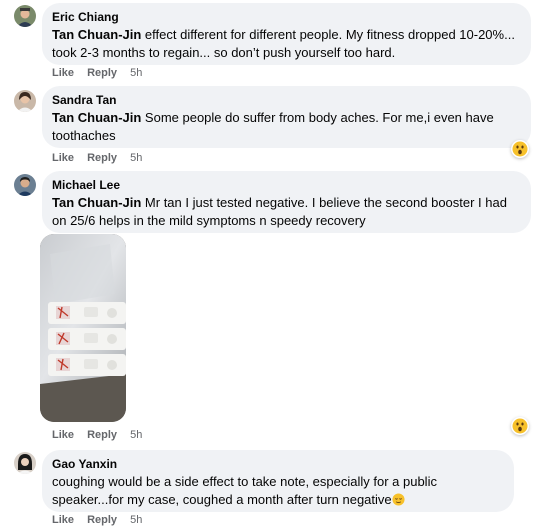 This screenshot has width=541, height=530. I want to click on avatar-sandra-tan, so click(25, 101).